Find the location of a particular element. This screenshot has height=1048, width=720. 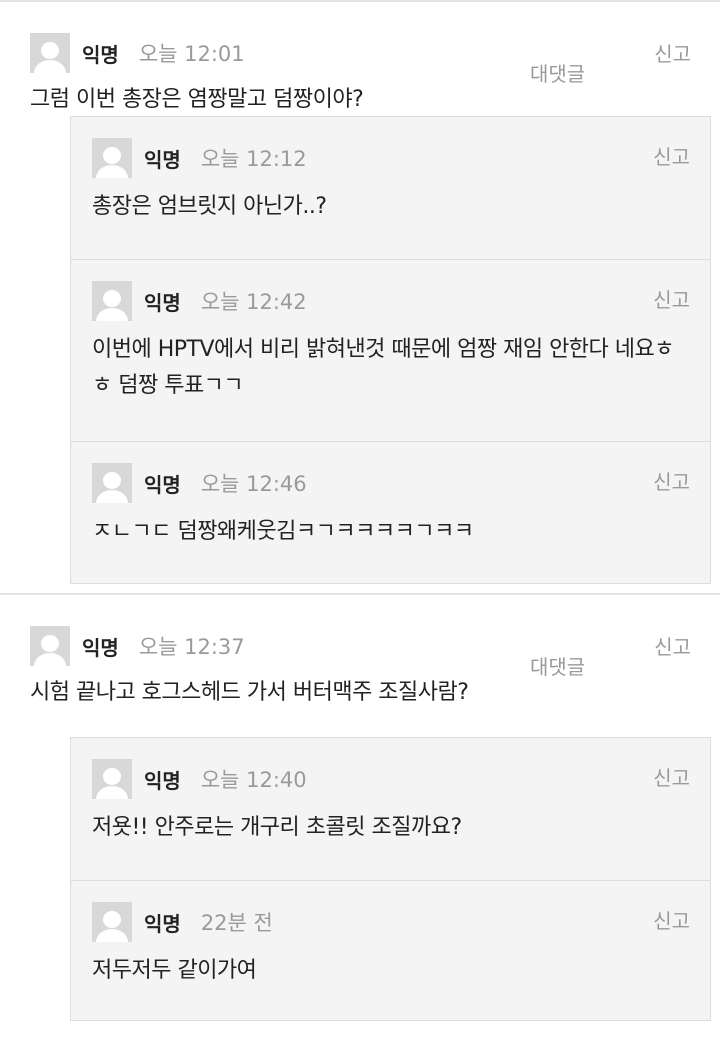

reply-text: 저두저두 같이가여 is located at coordinates (174, 970).